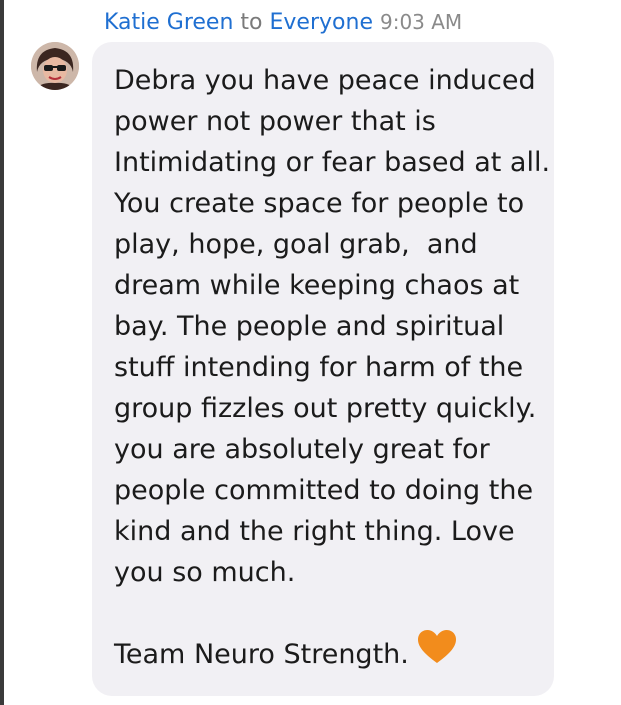 The height and width of the screenshot is (705, 621). What do you see at coordinates (2, 352) in the screenshot?
I see `left-divider` at bounding box center [2, 352].